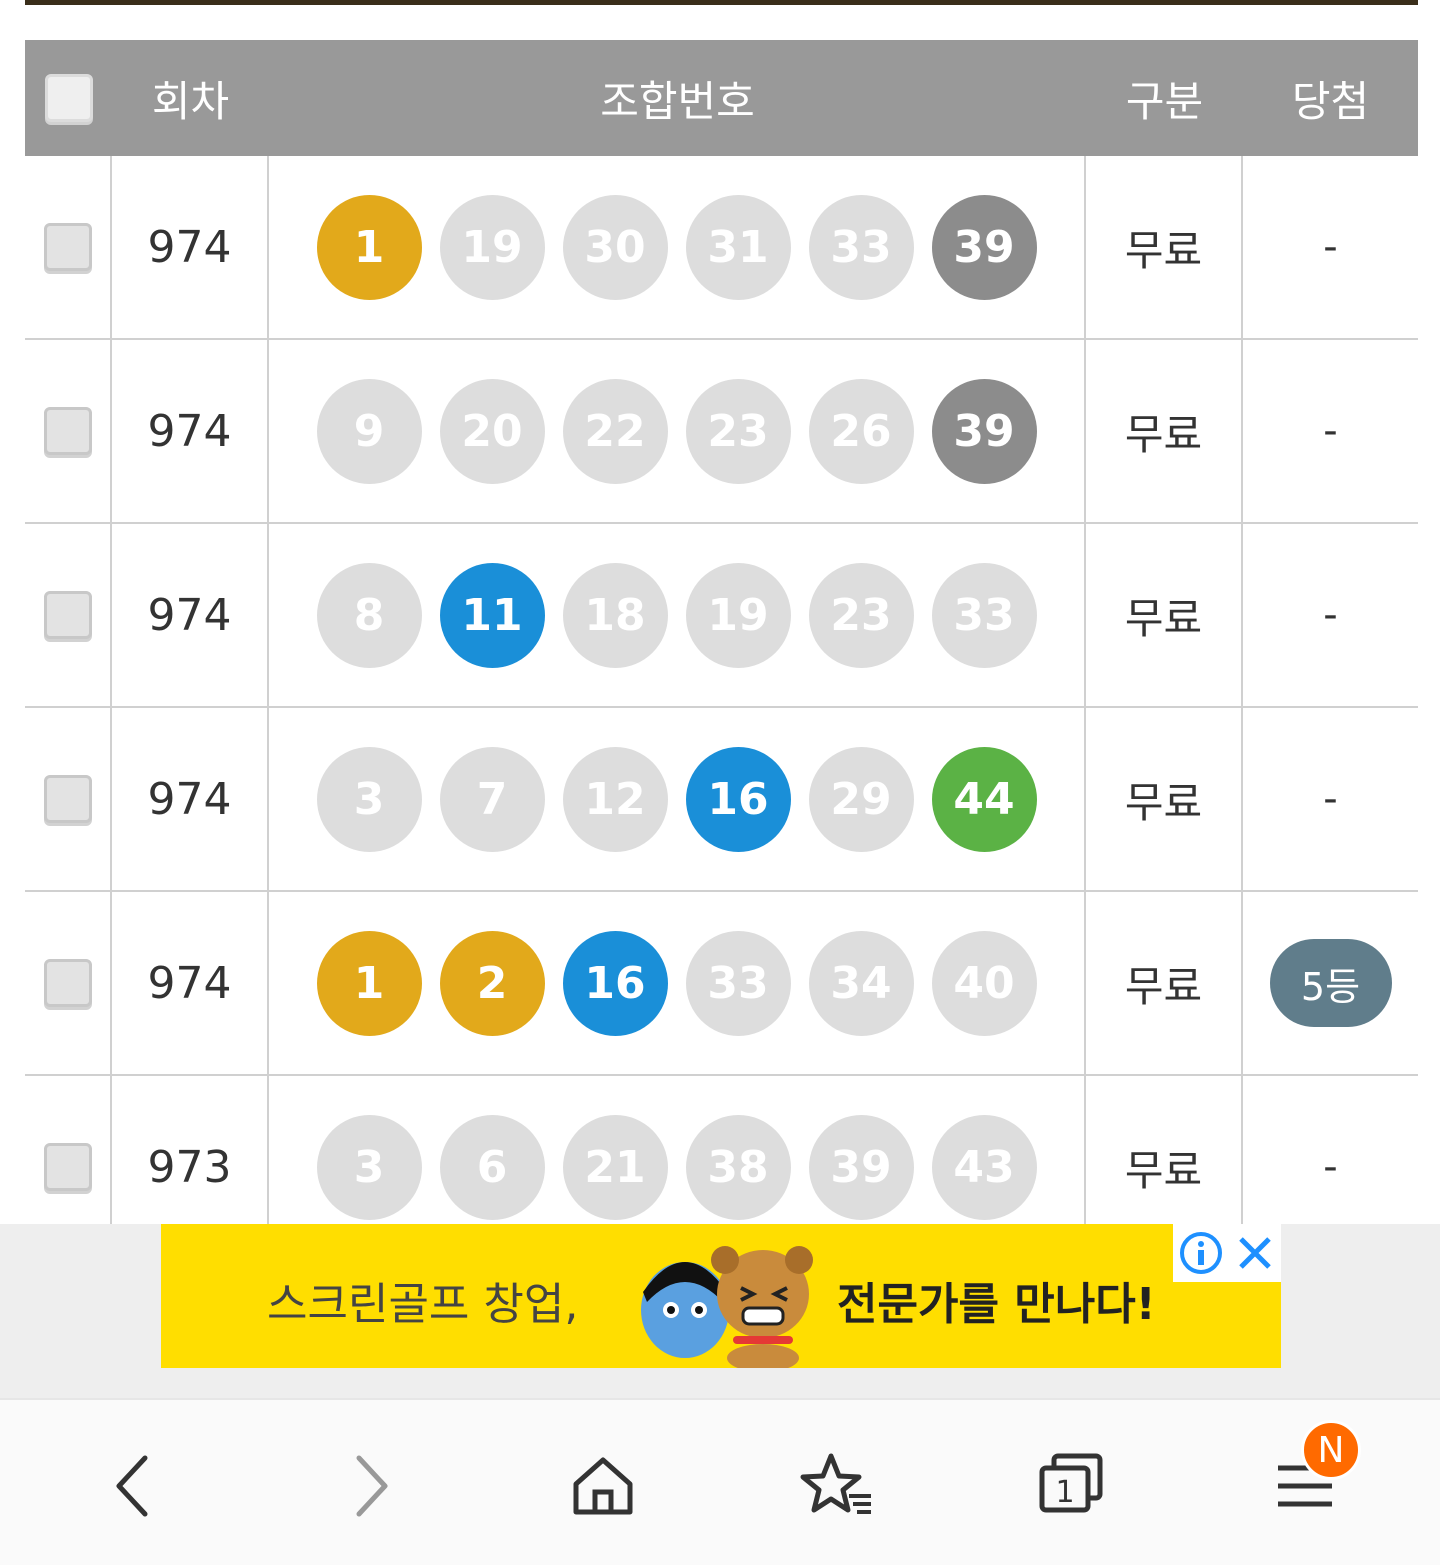 Image resolution: width=1440 pixels, height=1565 pixels. What do you see at coordinates (1331, 1450) in the screenshot?
I see `menu-notification-badge: N` at bounding box center [1331, 1450].